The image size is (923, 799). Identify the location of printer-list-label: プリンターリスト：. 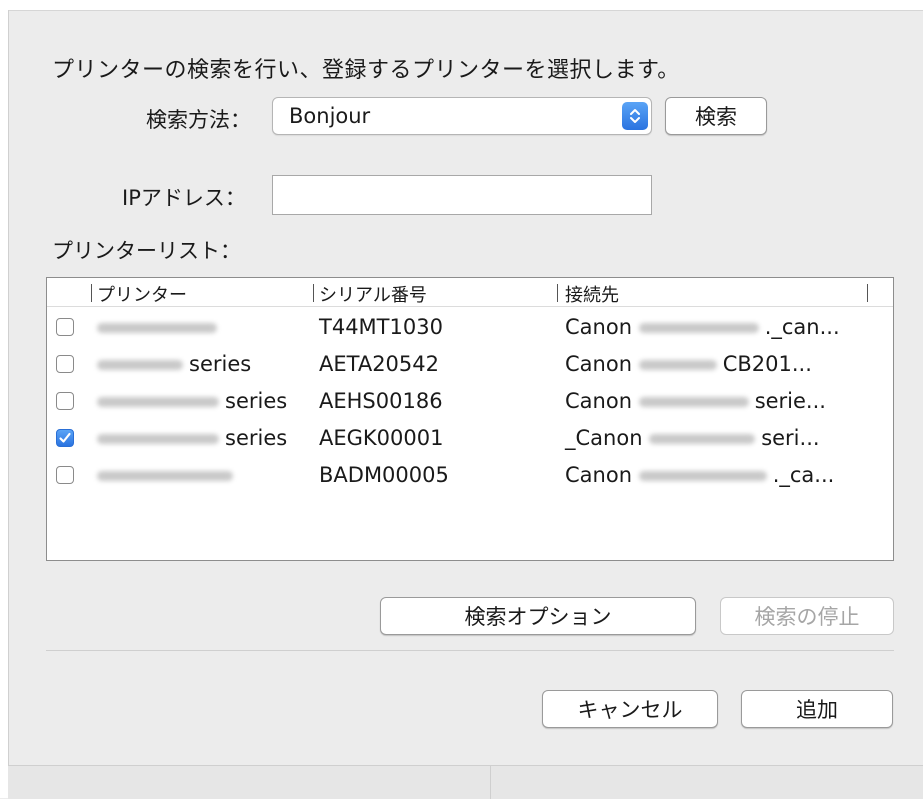
(146, 251).